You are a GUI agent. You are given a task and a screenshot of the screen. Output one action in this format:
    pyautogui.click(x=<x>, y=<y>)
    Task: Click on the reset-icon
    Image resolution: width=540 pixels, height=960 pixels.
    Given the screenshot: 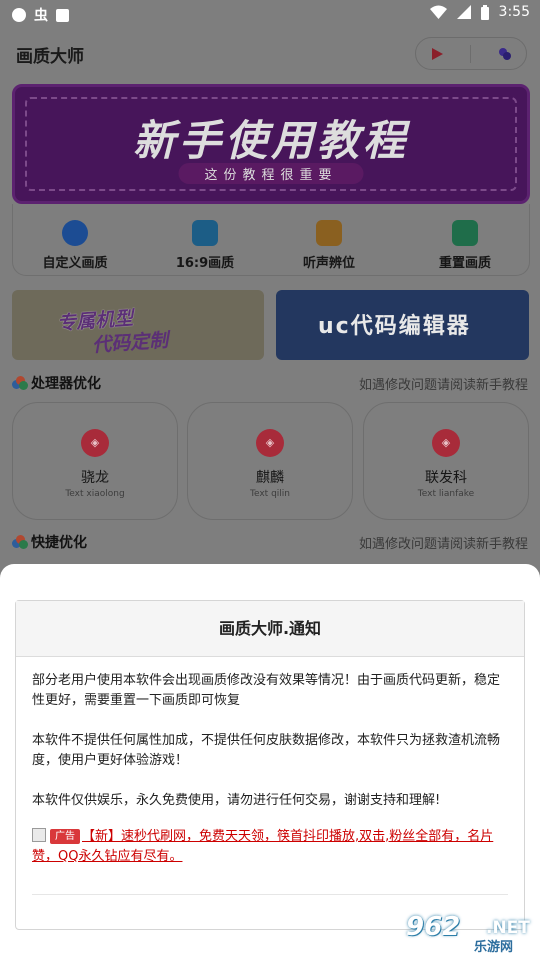 What is the action you would take?
    pyautogui.click(x=465, y=233)
    